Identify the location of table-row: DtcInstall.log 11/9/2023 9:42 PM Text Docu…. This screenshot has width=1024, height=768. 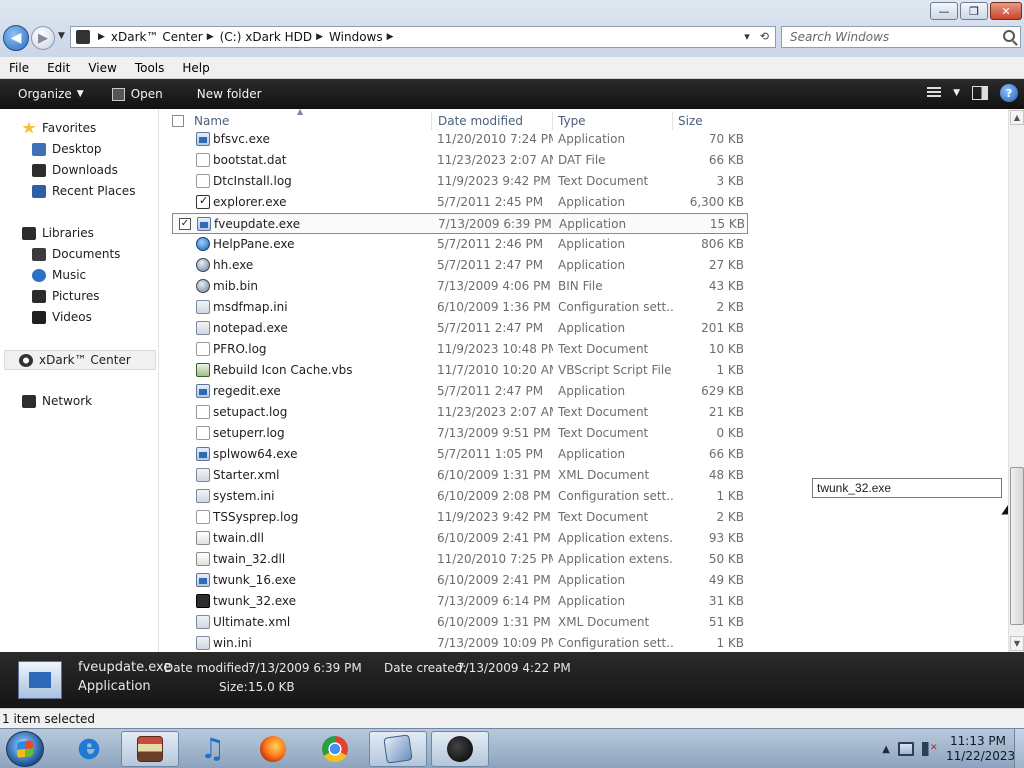
(460, 181).